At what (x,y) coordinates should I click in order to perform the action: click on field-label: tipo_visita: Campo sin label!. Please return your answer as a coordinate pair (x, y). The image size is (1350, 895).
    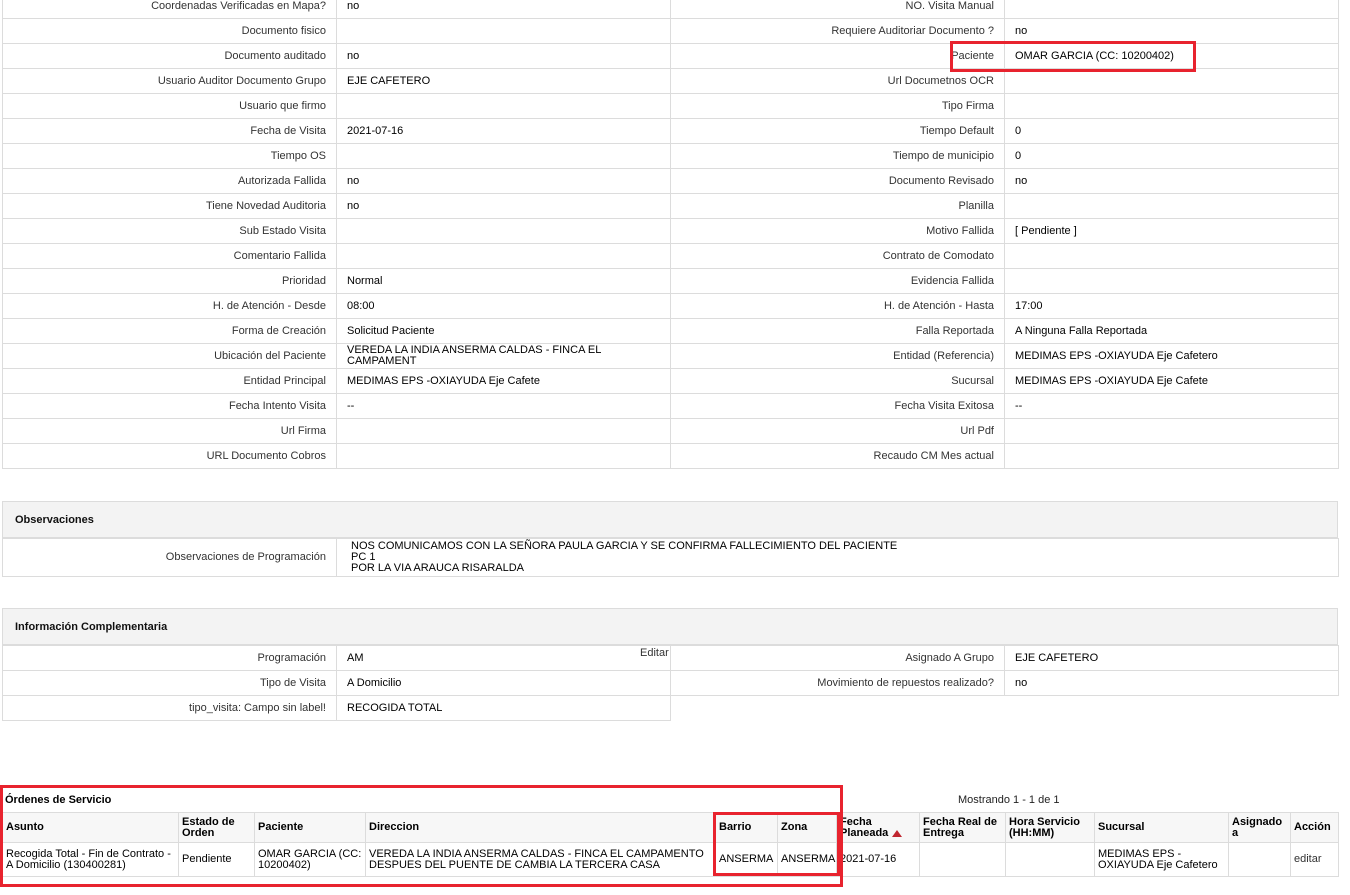
    Looking at the image, I should click on (169, 708).